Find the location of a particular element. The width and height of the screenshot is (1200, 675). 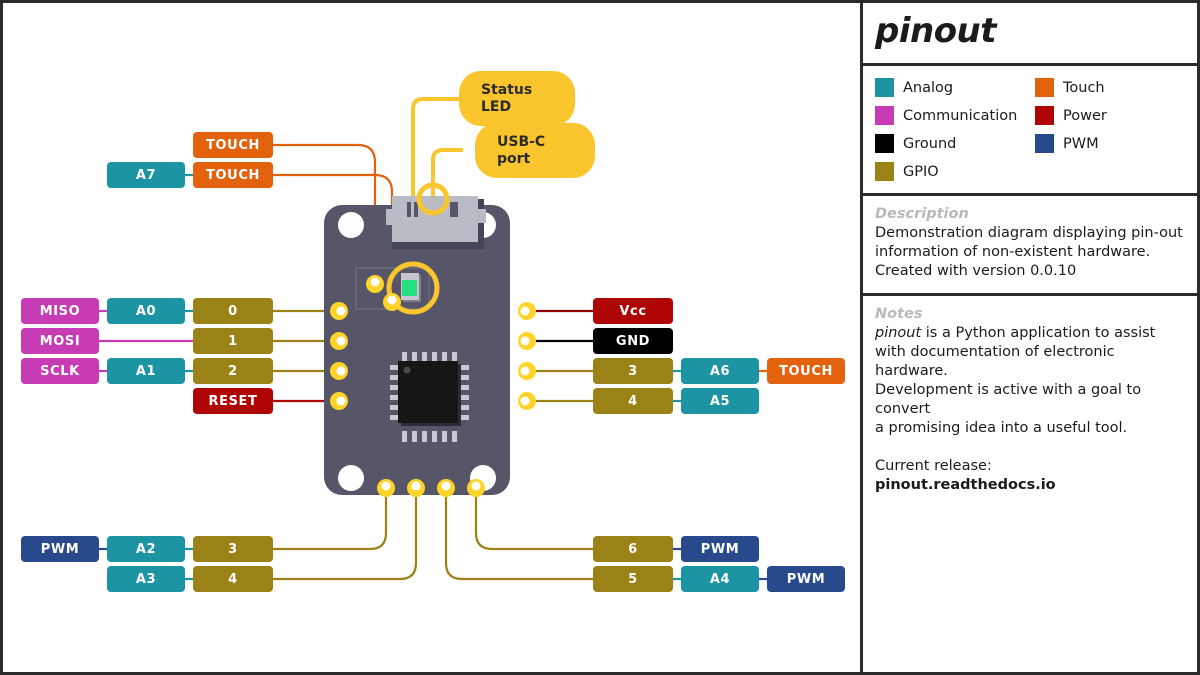

label-a7: A7 is located at coordinates (146, 175).